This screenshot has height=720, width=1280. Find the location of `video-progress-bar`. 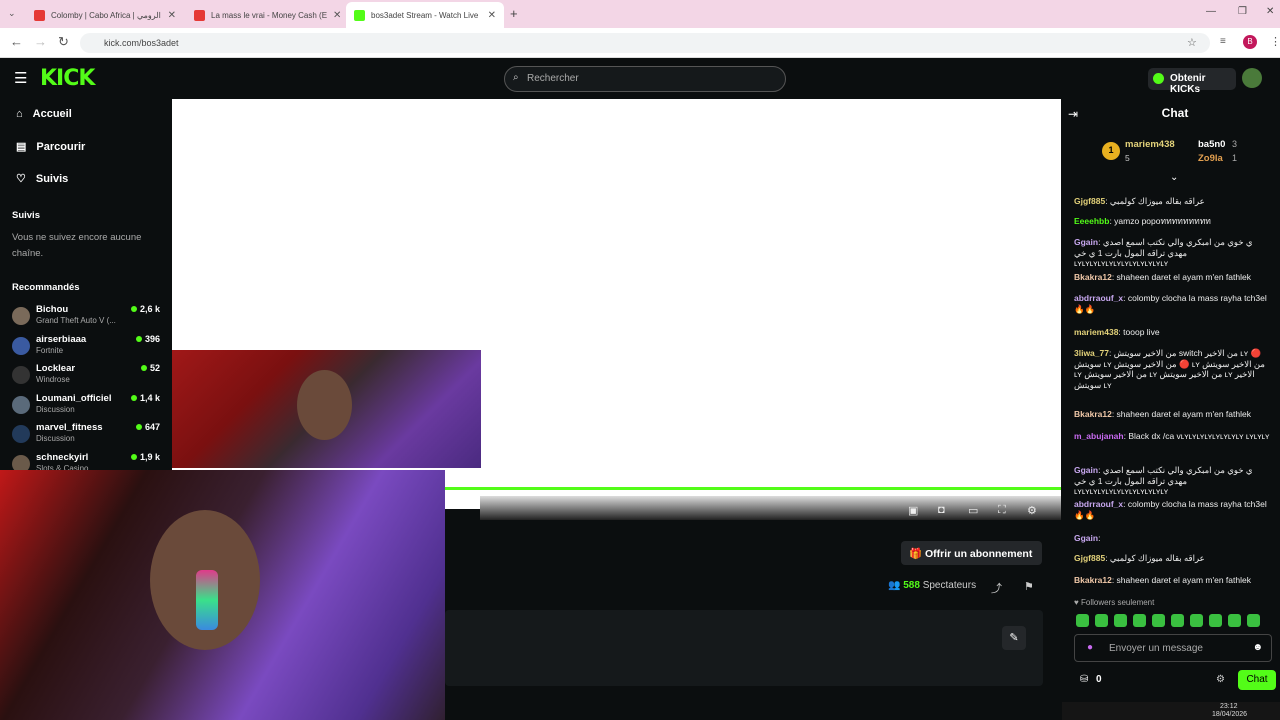

video-progress-bar is located at coordinates (753, 488).